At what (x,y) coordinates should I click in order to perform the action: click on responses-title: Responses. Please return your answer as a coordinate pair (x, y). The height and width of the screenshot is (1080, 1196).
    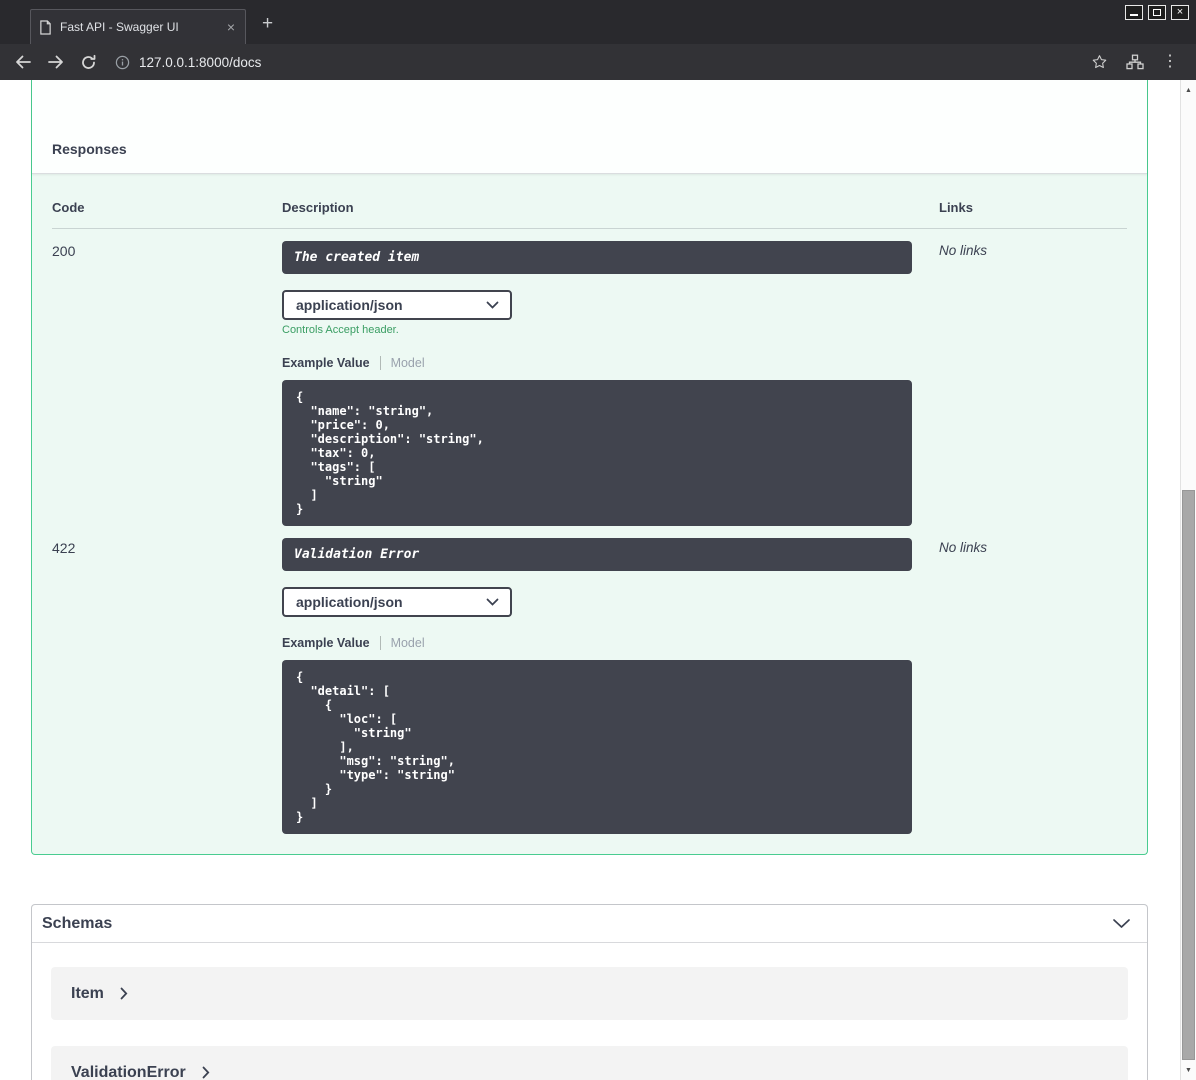
    Looking at the image, I should click on (89, 149).